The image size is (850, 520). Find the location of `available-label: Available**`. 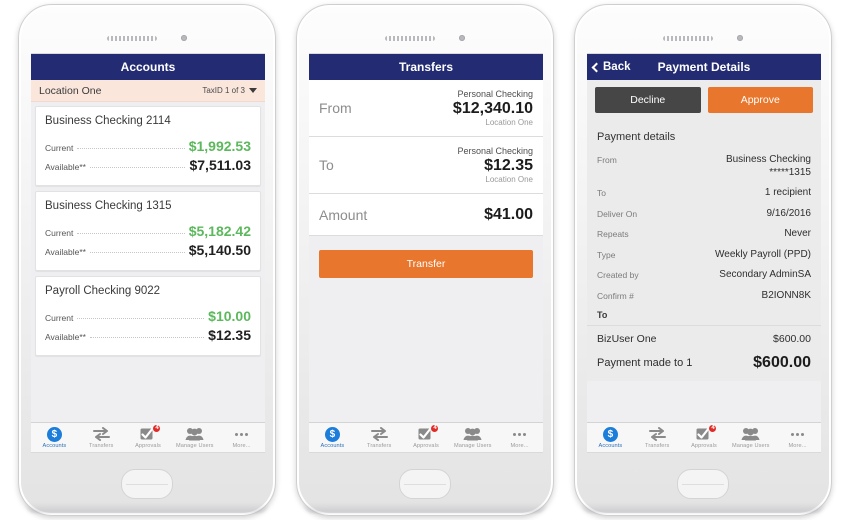

available-label: Available** is located at coordinates (65, 337).